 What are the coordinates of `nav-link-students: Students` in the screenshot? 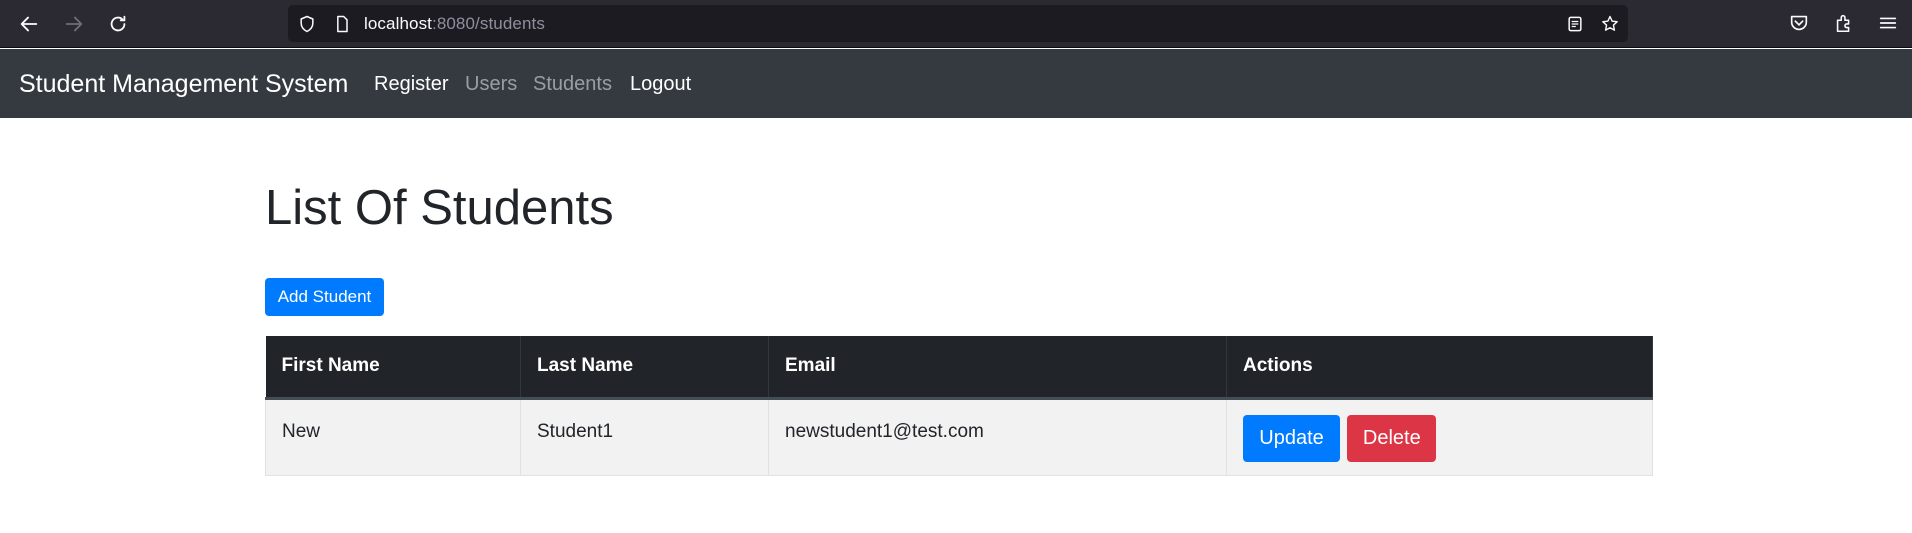 It's located at (572, 84).